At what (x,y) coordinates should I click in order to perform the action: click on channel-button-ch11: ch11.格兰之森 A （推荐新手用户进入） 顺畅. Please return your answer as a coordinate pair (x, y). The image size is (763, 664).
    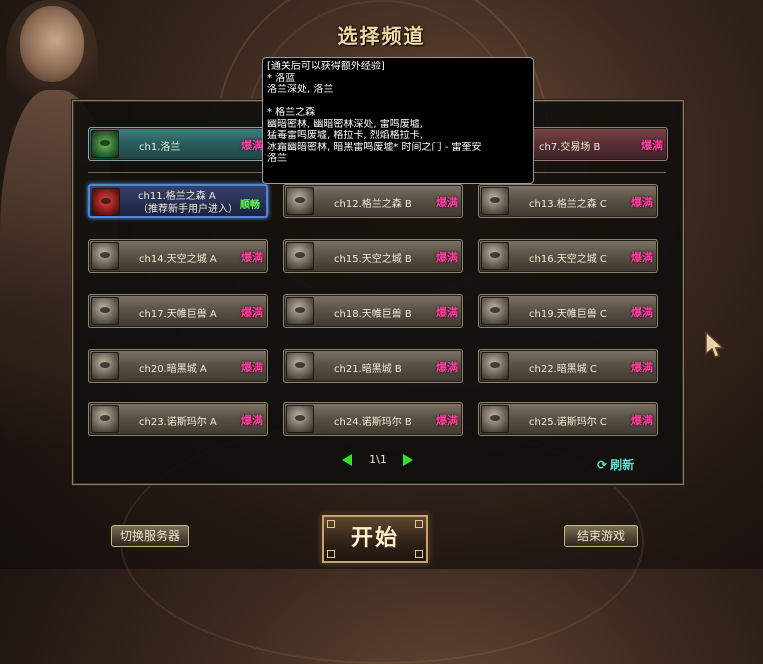
    Looking at the image, I should click on (178, 201).